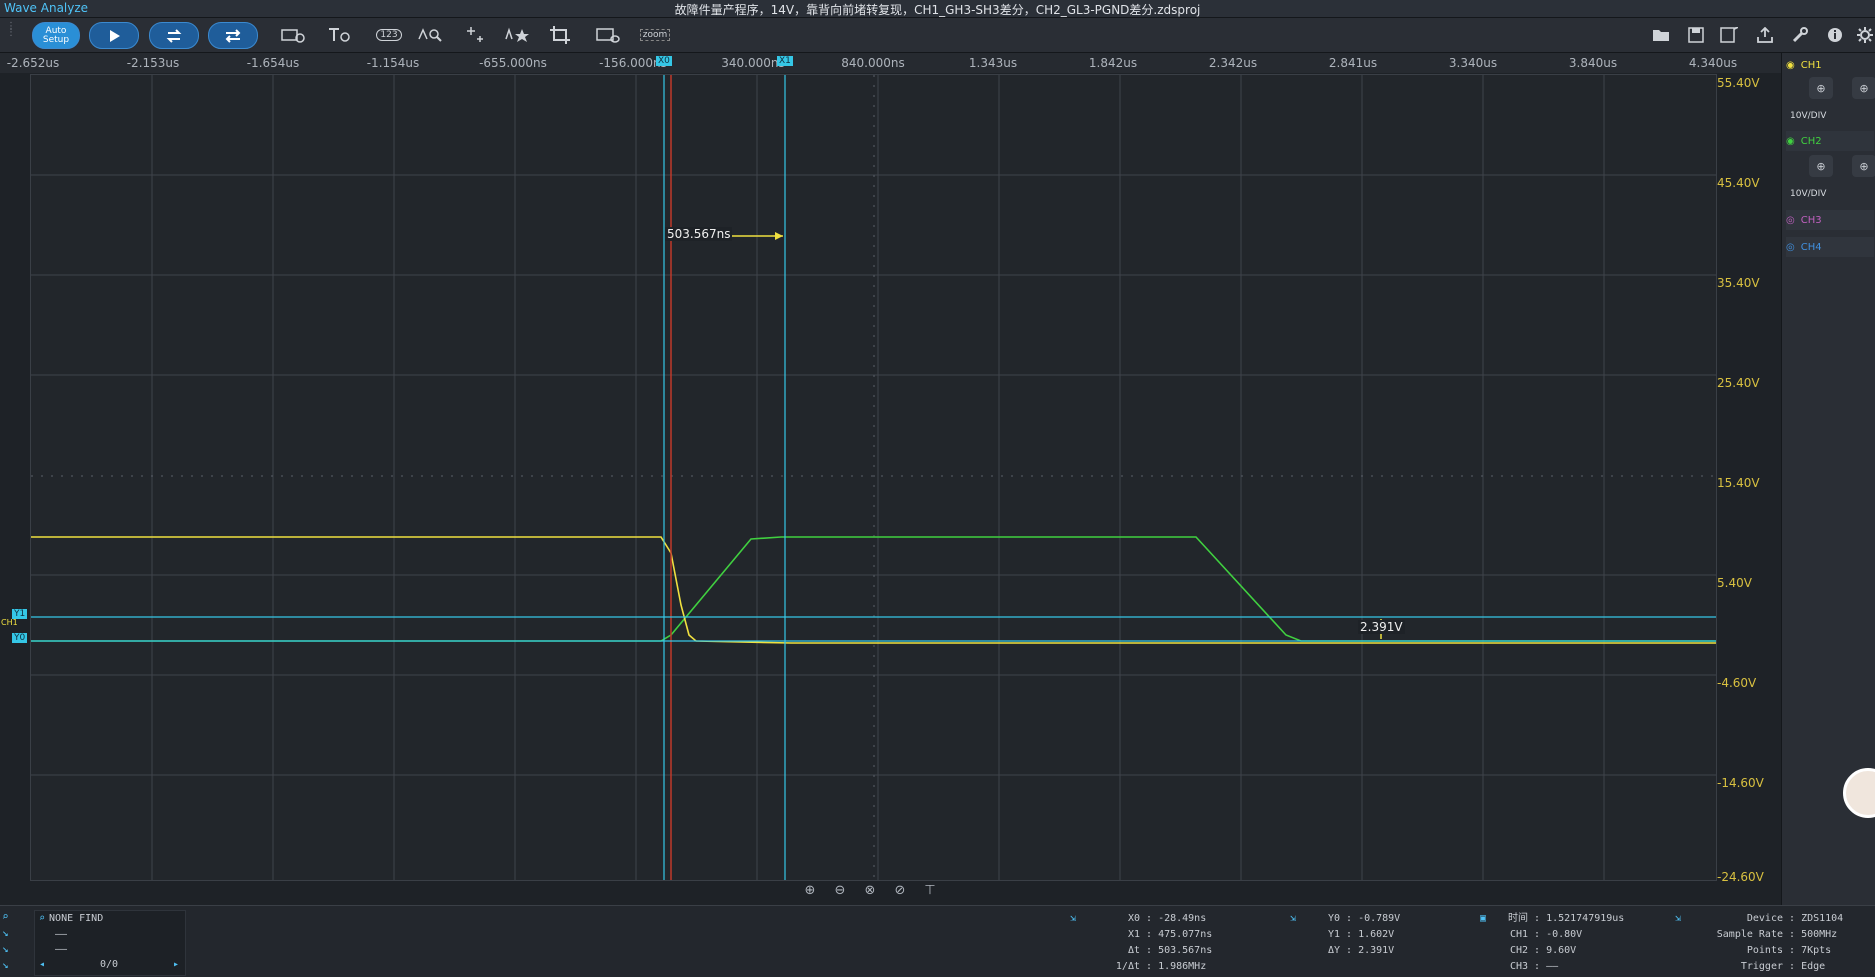 This screenshot has width=1875, height=977. I want to click on zoom-out-icon: ⊖, so click(840, 890).